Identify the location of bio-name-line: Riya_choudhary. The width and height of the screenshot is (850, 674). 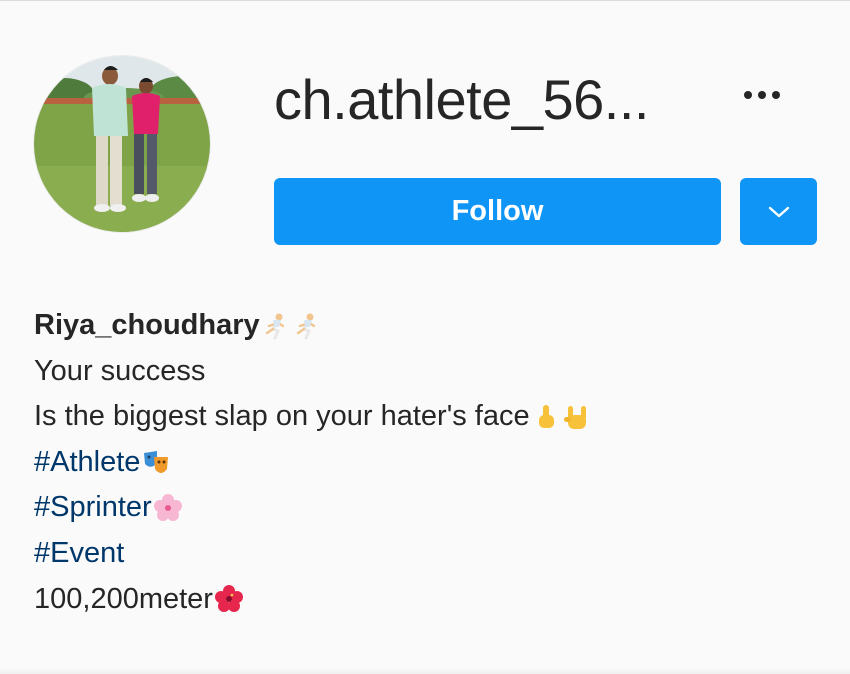
(429, 326).